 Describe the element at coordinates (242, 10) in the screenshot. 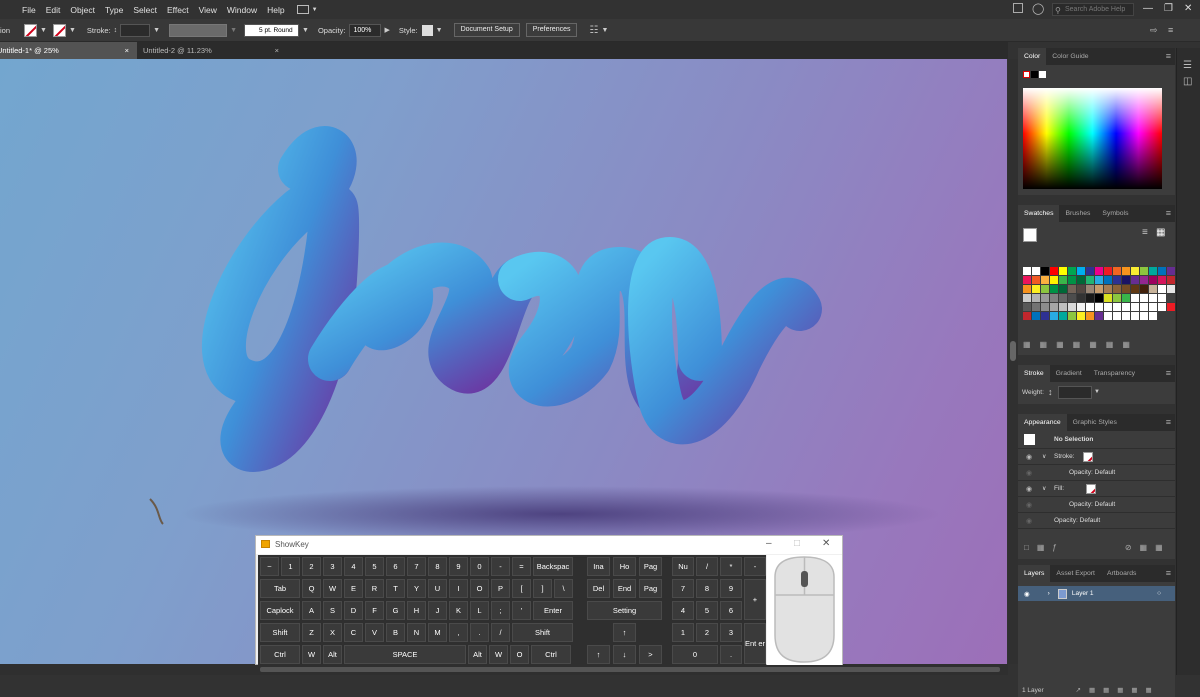

I see `menu-item-window: Window` at that location.